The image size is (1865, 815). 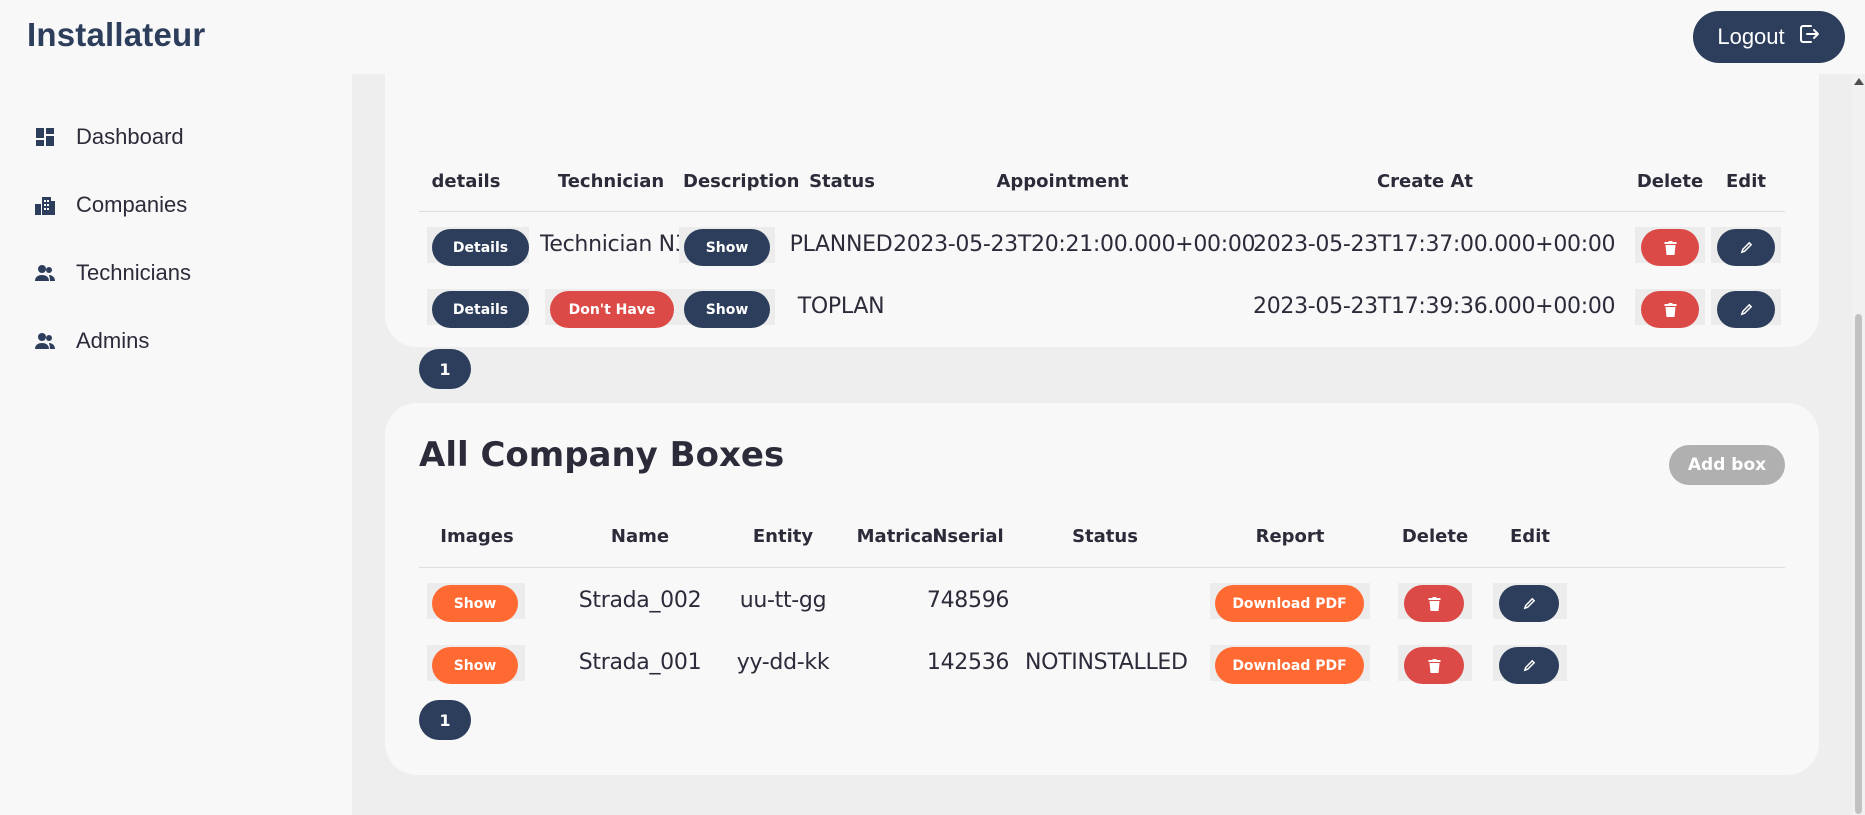 What do you see at coordinates (132, 204) in the screenshot?
I see `sidebar-item-label: Companies` at bounding box center [132, 204].